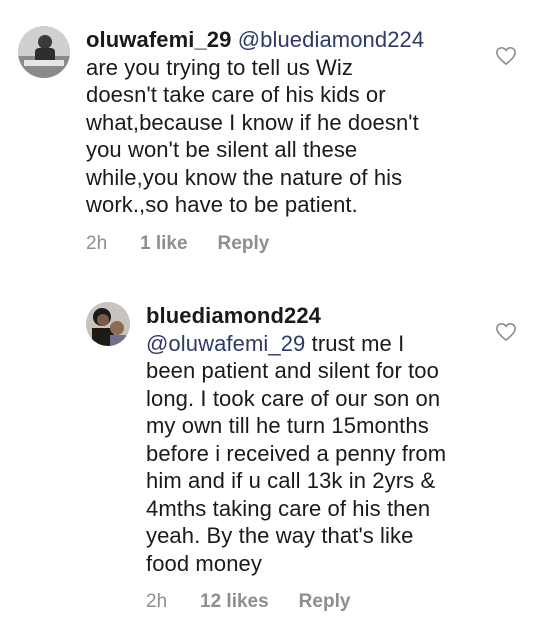 Image resolution: width=545 pixels, height=636 pixels. What do you see at coordinates (296, 453) in the screenshot?
I see `comment-line: before i received a penny from` at bounding box center [296, 453].